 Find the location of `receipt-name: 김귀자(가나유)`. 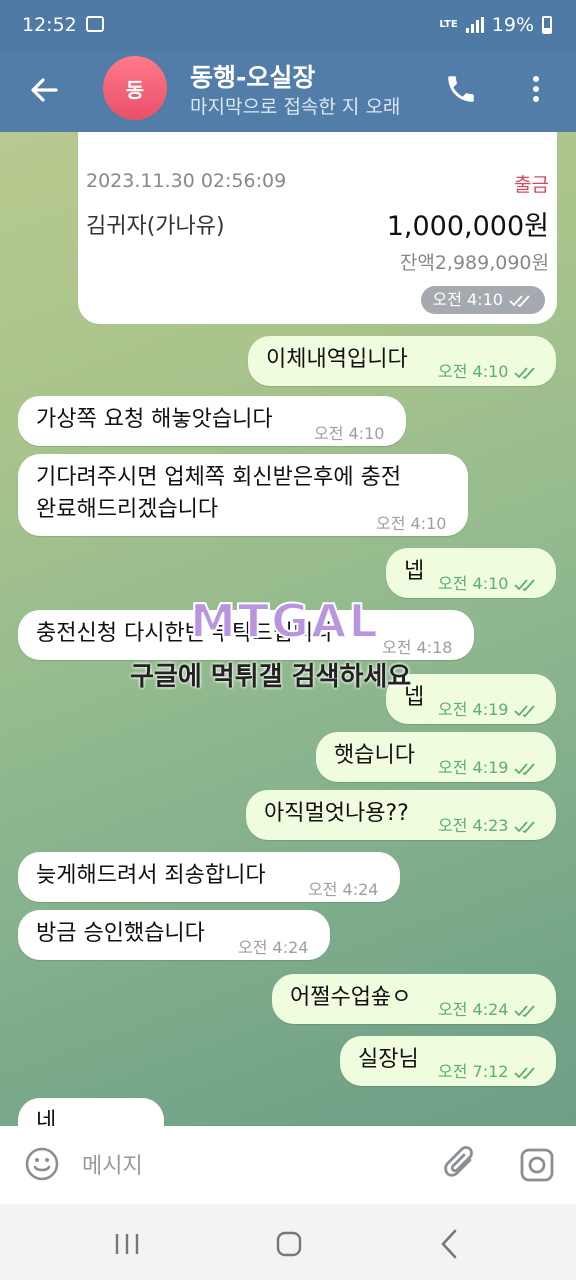

receipt-name: 김귀자(가나유) is located at coordinates (155, 226).